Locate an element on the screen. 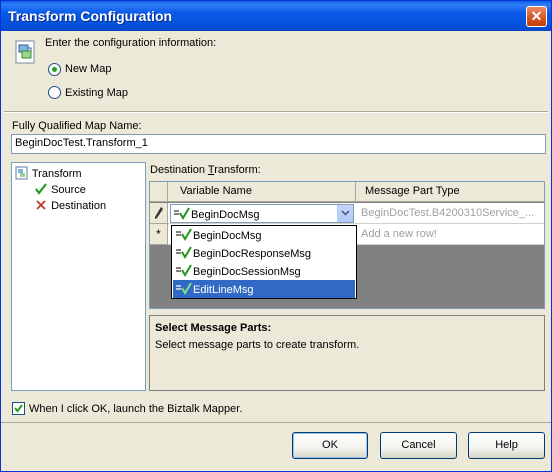 Image resolution: width=552 pixels, height=472 pixels. column-message-part-type: Message Part Type is located at coordinates (450, 191).